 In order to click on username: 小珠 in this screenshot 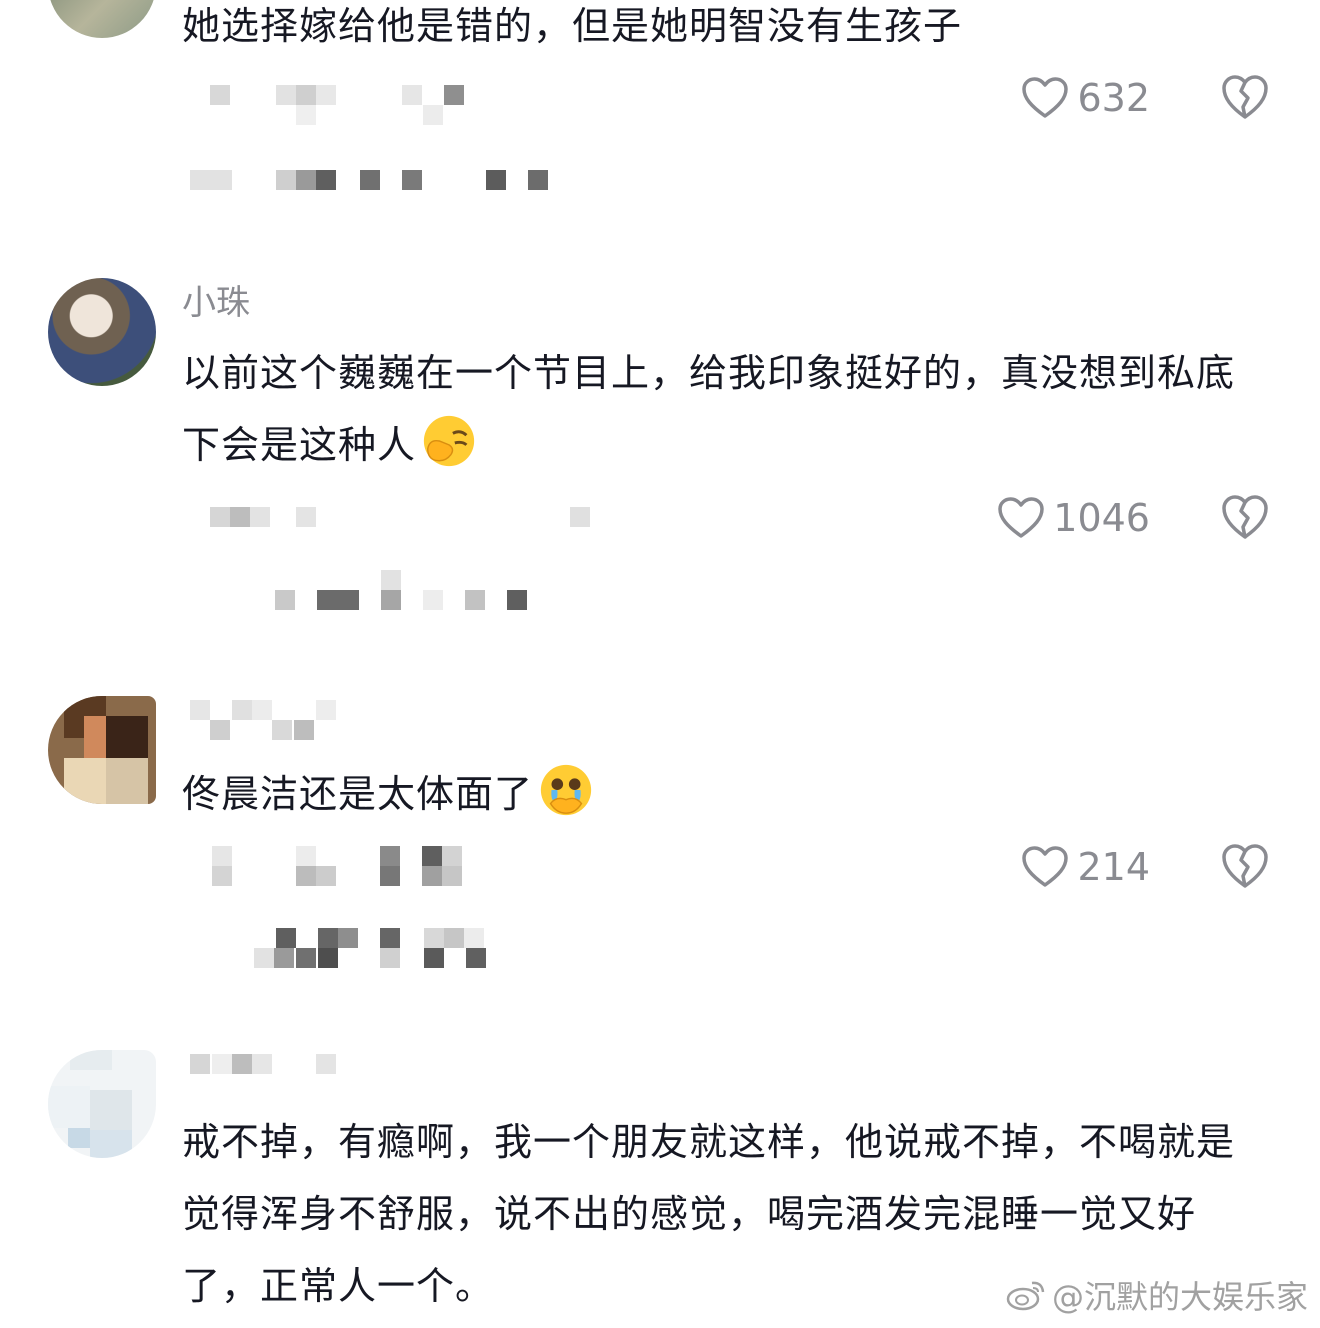, I will do `click(216, 303)`.